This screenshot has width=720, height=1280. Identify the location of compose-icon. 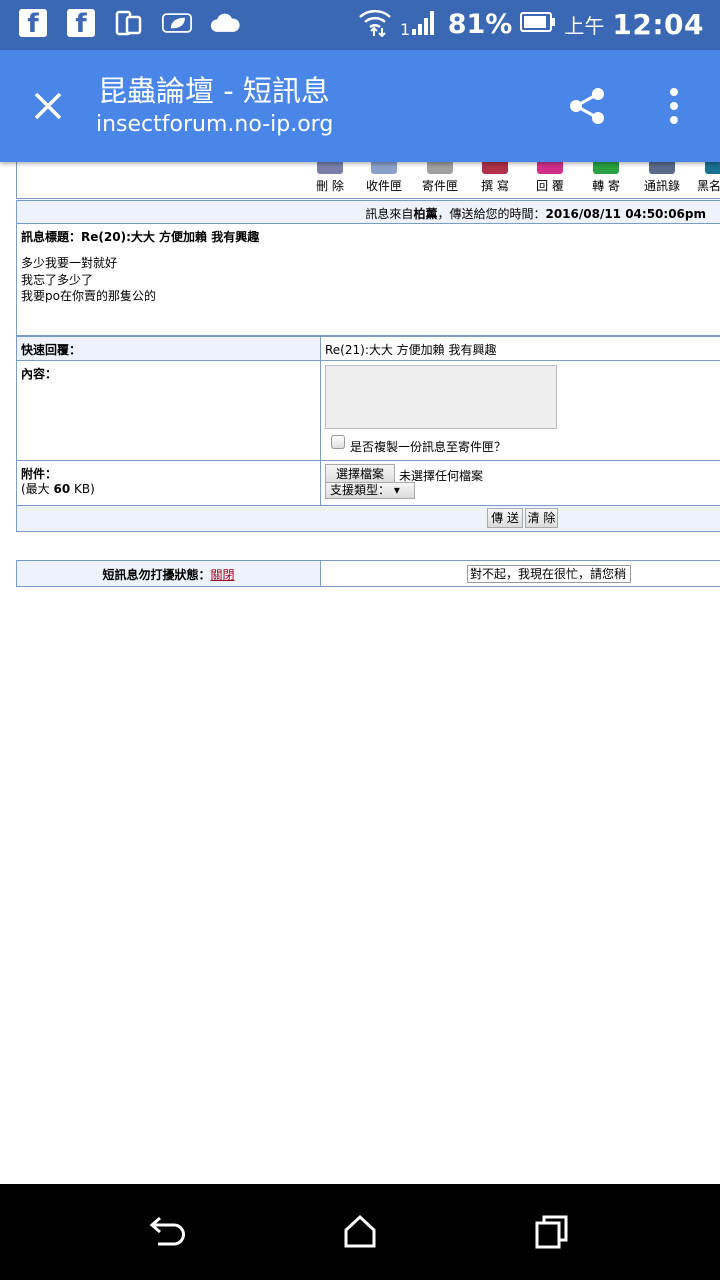
(495, 168).